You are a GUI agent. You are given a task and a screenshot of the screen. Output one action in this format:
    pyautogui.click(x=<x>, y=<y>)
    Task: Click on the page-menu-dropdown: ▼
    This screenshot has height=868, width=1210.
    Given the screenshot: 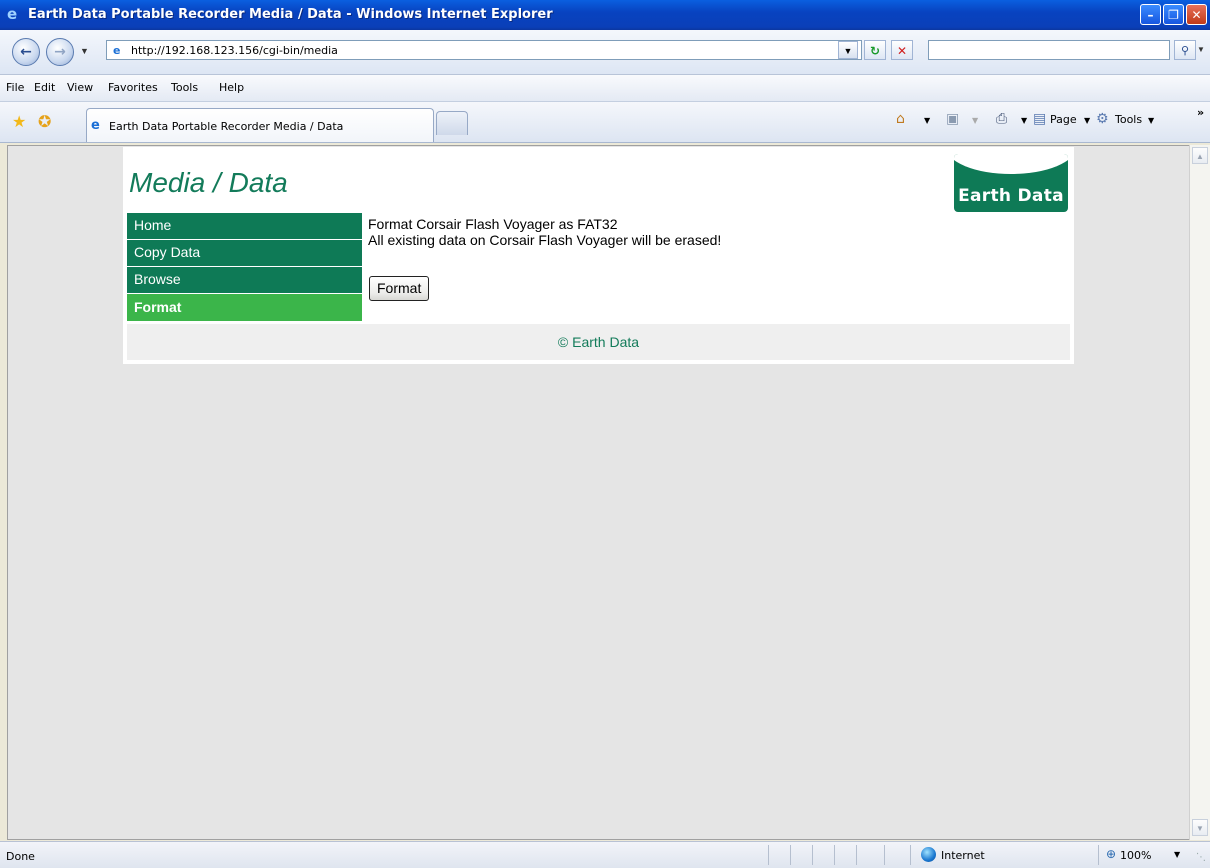 What is the action you would take?
    pyautogui.click(x=1087, y=120)
    